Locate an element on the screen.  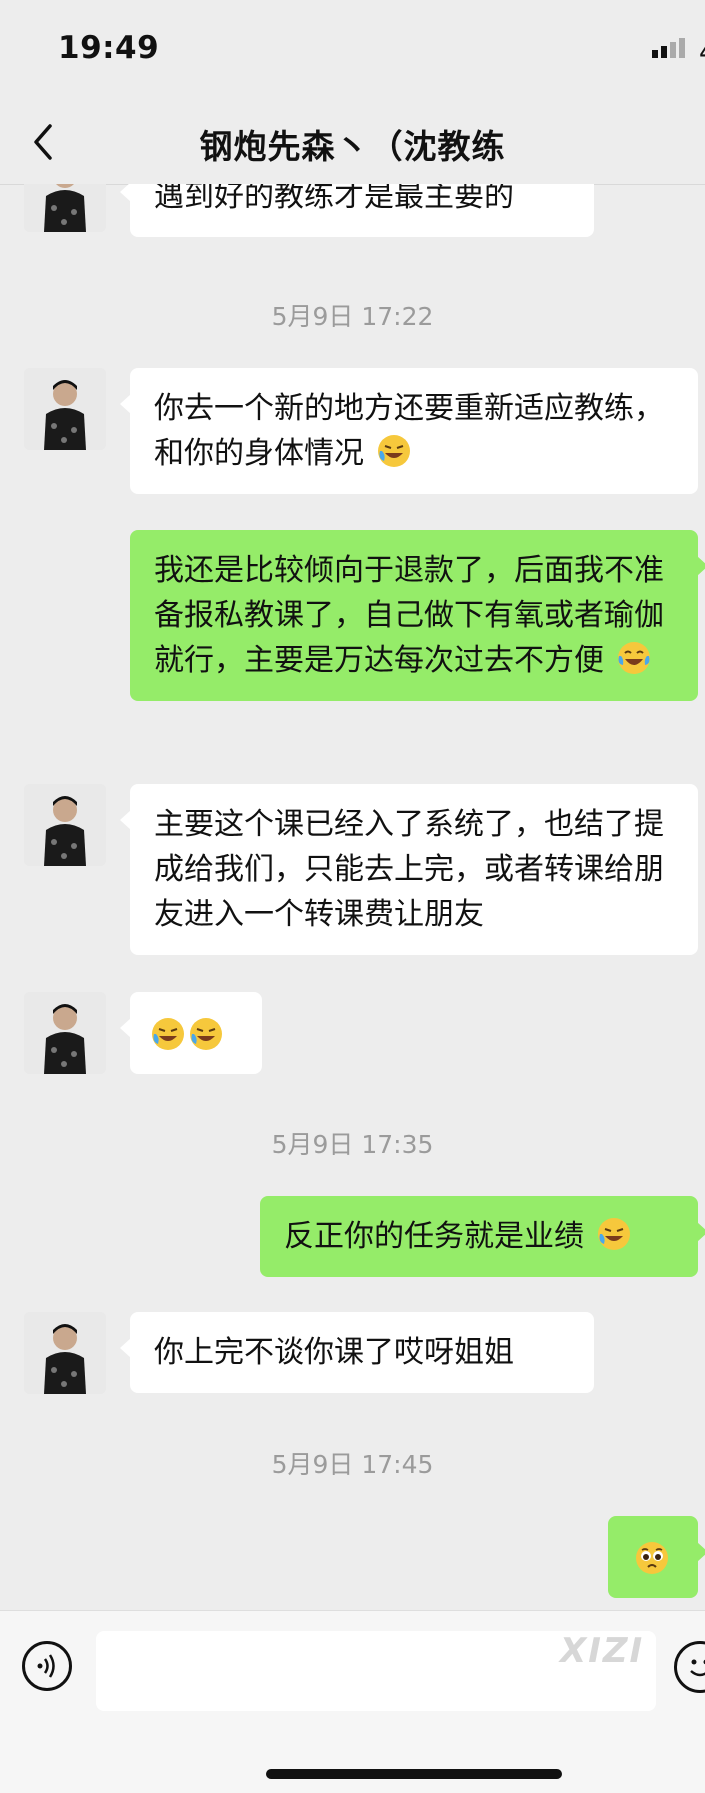
message-bubble-incoming is located at coordinates (196, 1033).